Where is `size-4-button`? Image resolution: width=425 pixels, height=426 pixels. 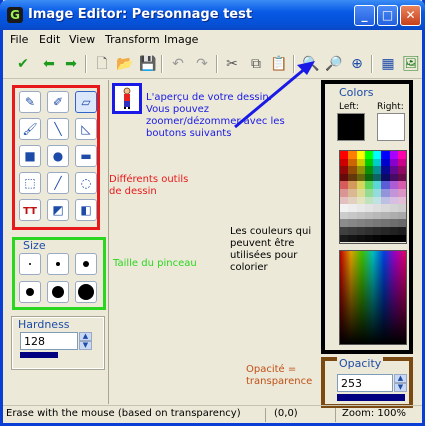
size-4-button is located at coordinates (30, 292).